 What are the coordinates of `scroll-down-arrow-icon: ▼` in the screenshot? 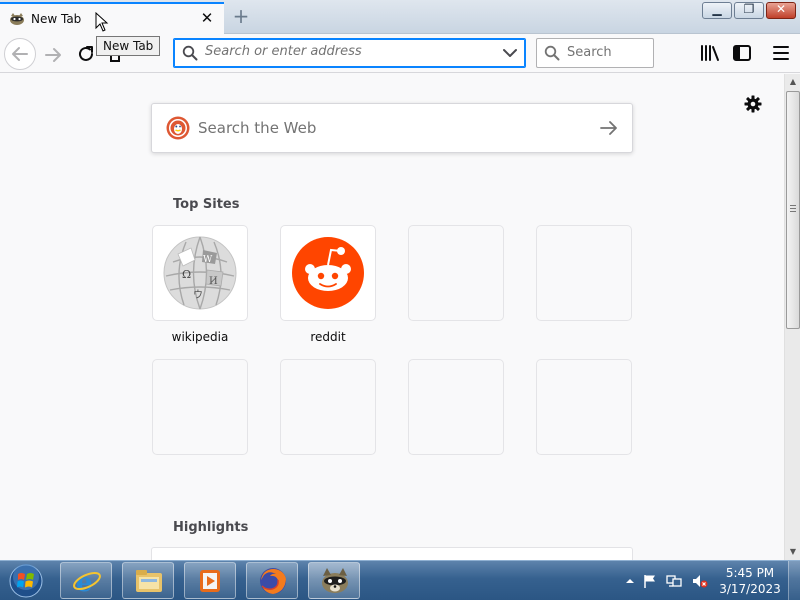 It's located at (792, 552).